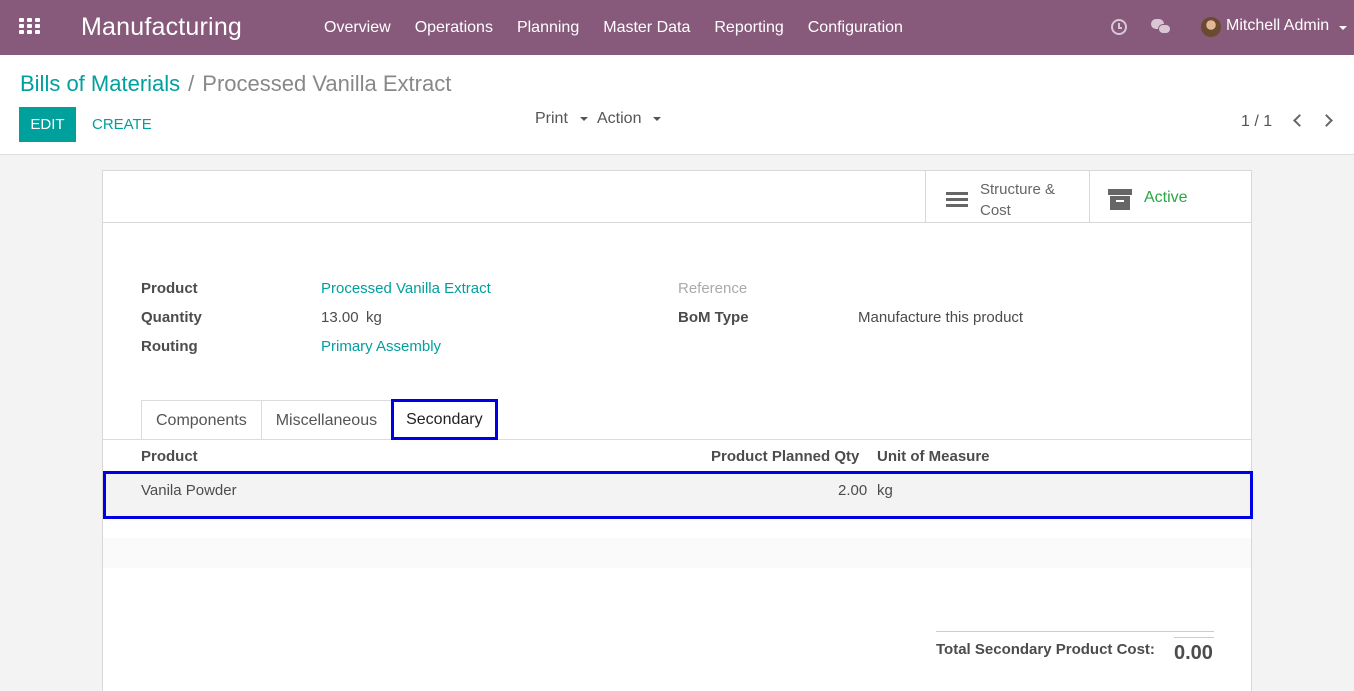  I want to click on pager-value: 1 / 1, so click(1256, 122).